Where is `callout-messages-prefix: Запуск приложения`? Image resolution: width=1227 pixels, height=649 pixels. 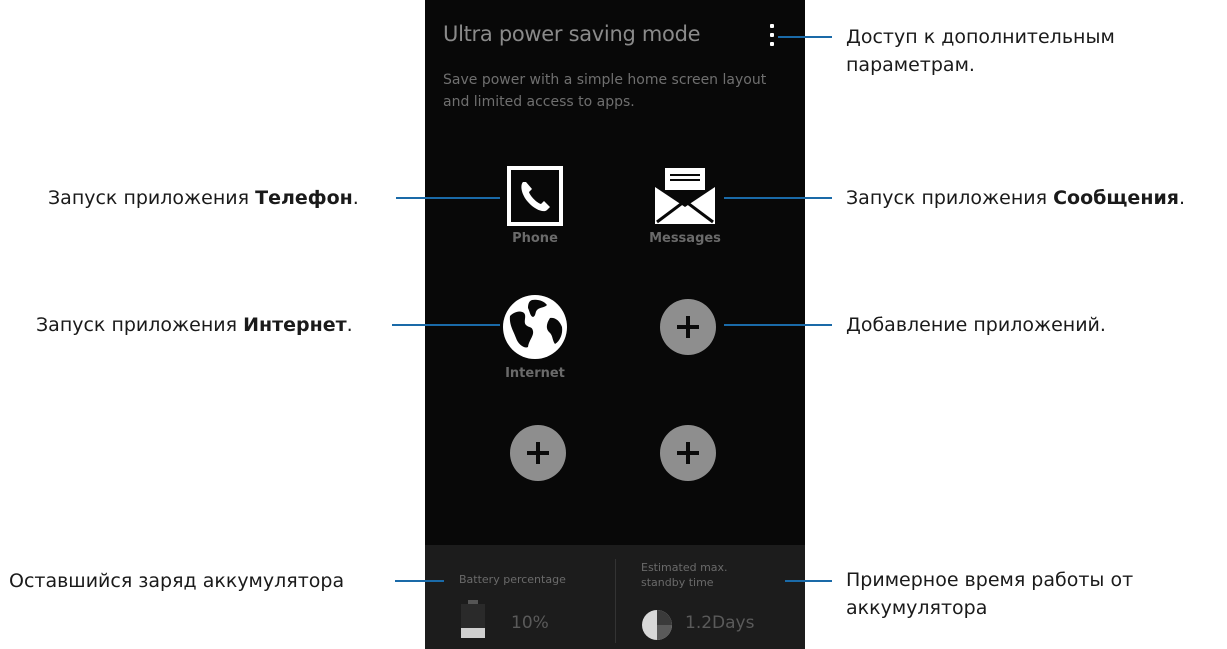
callout-messages-prefix: Запуск приложения is located at coordinates (950, 198).